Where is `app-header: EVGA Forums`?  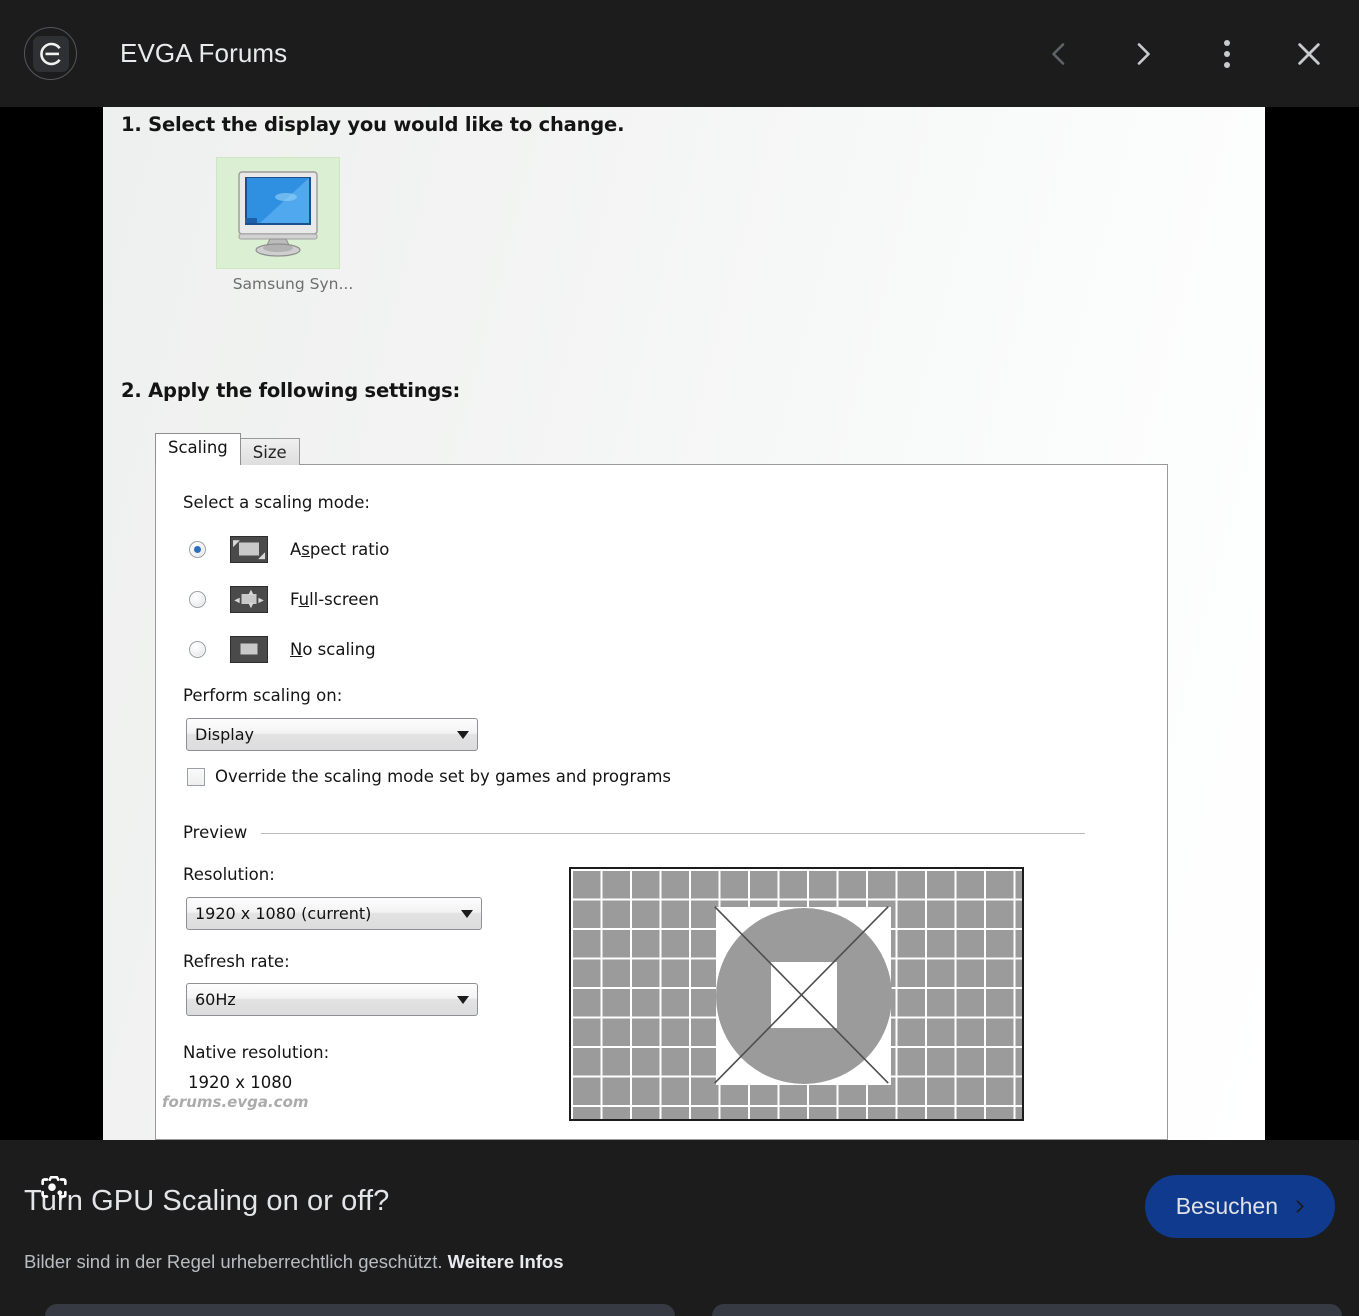 app-header: EVGA Forums is located at coordinates (679, 53).